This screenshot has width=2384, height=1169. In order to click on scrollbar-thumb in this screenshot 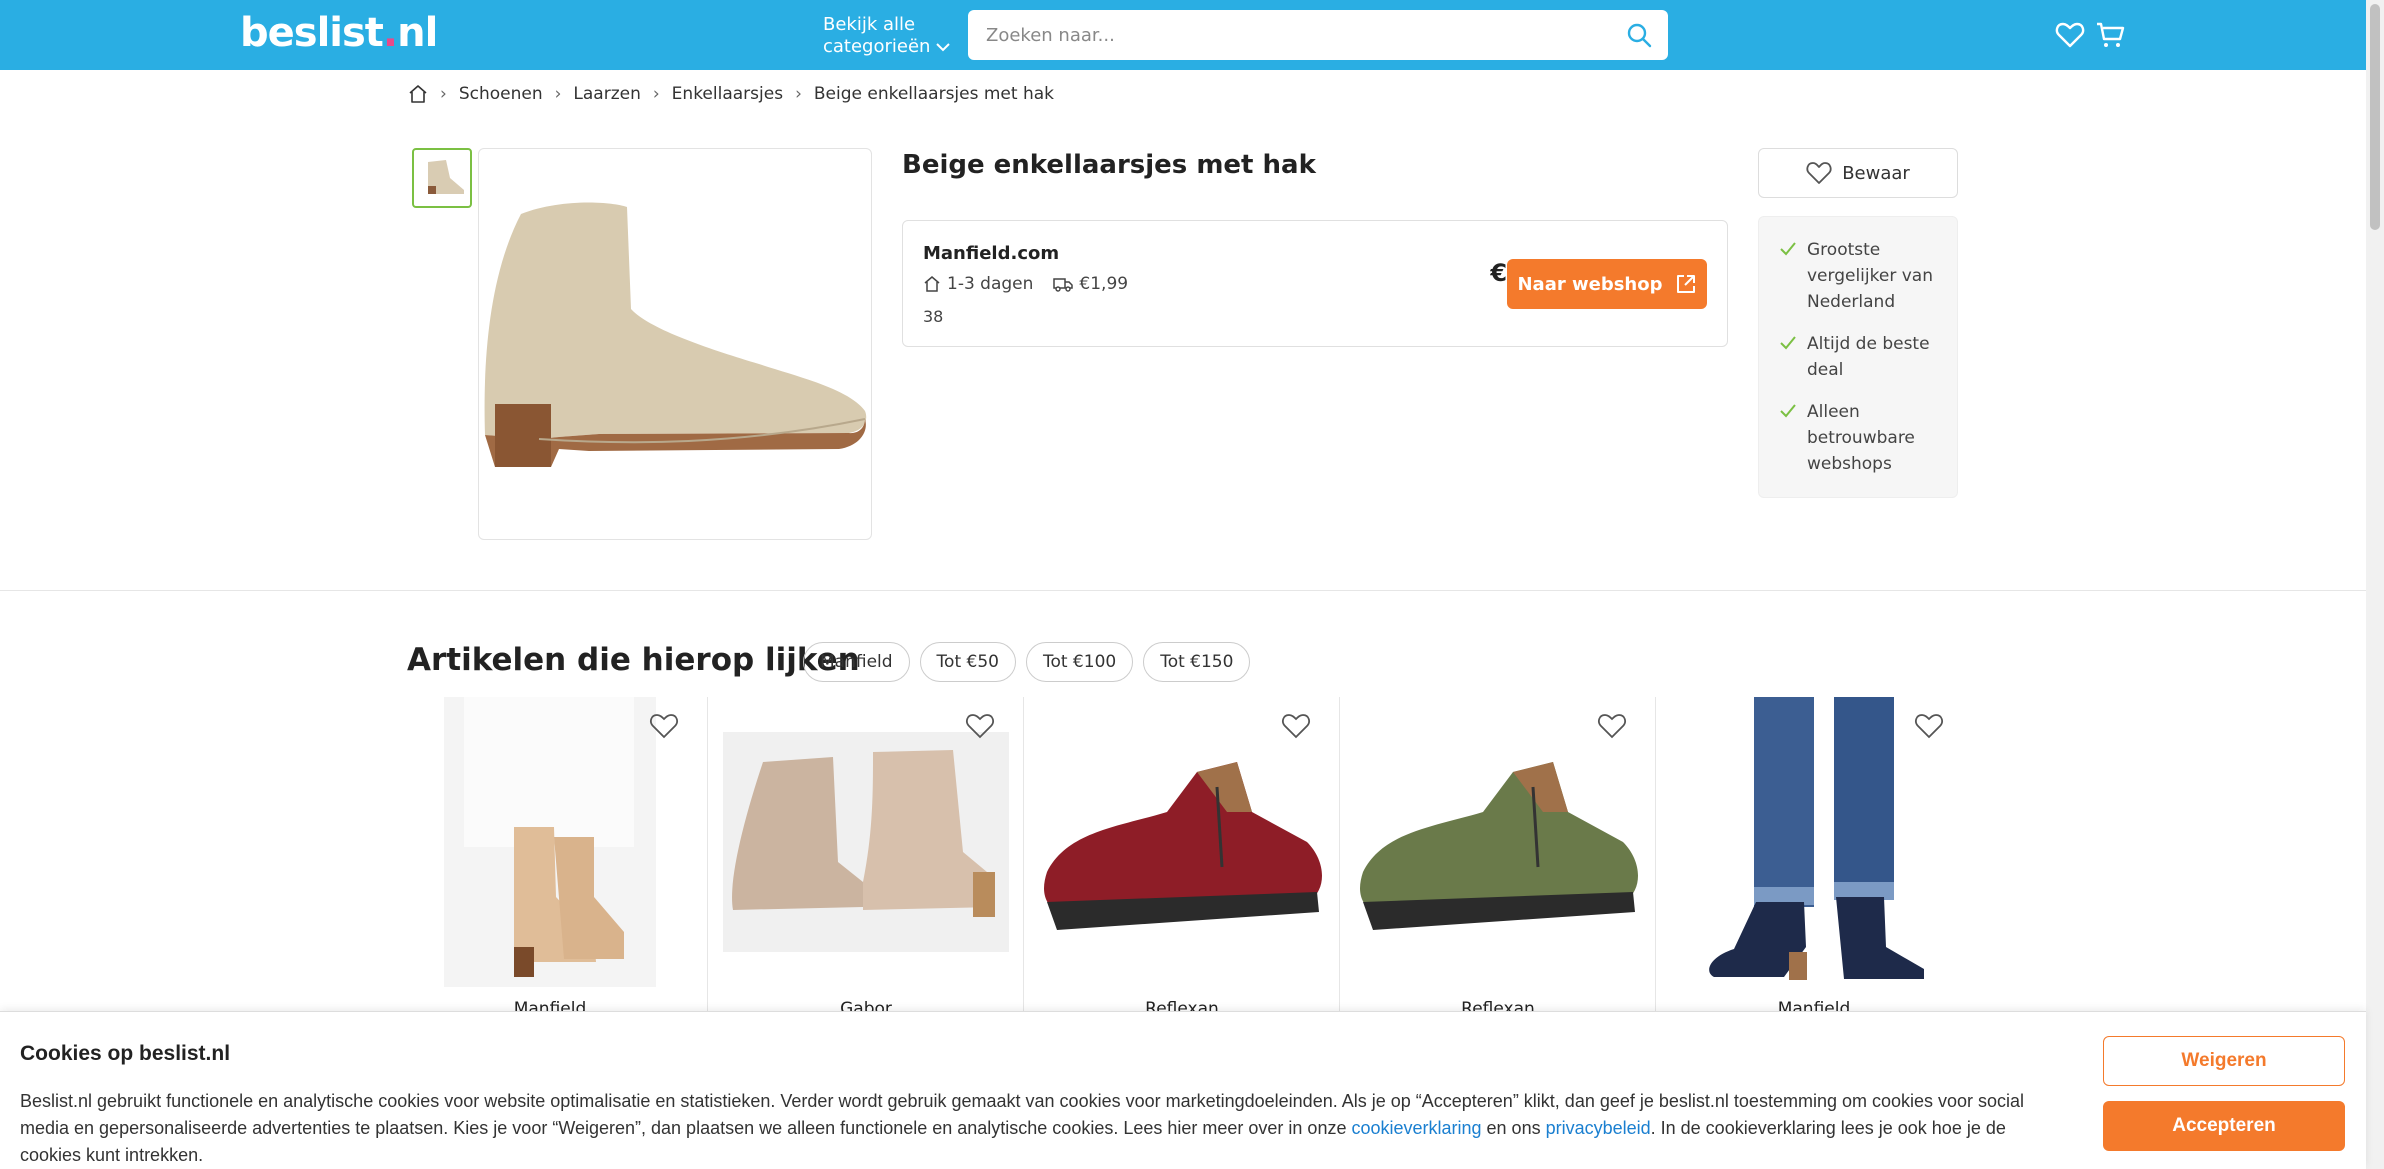, I will do `click(2375, 117)`.